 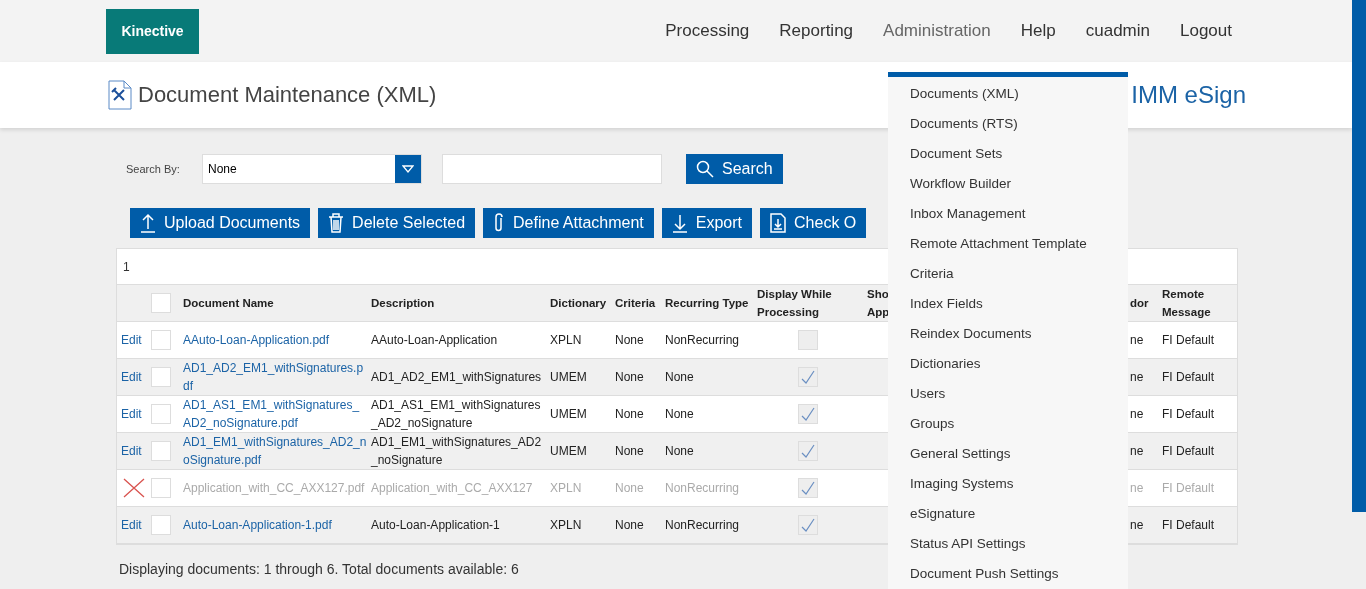 I want to click on toolbar-button: Delete Selected, so click(x=397, y=223).